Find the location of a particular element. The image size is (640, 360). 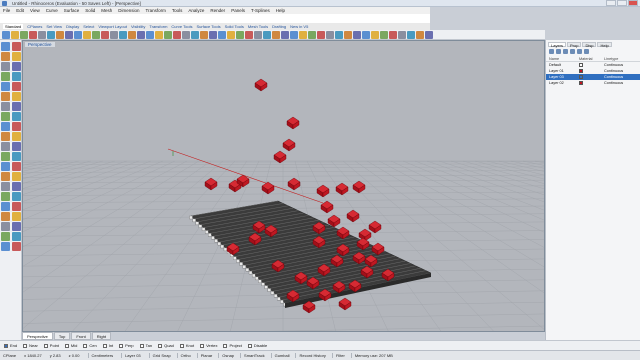

move-down-icon is located at coordinates (579, 51).